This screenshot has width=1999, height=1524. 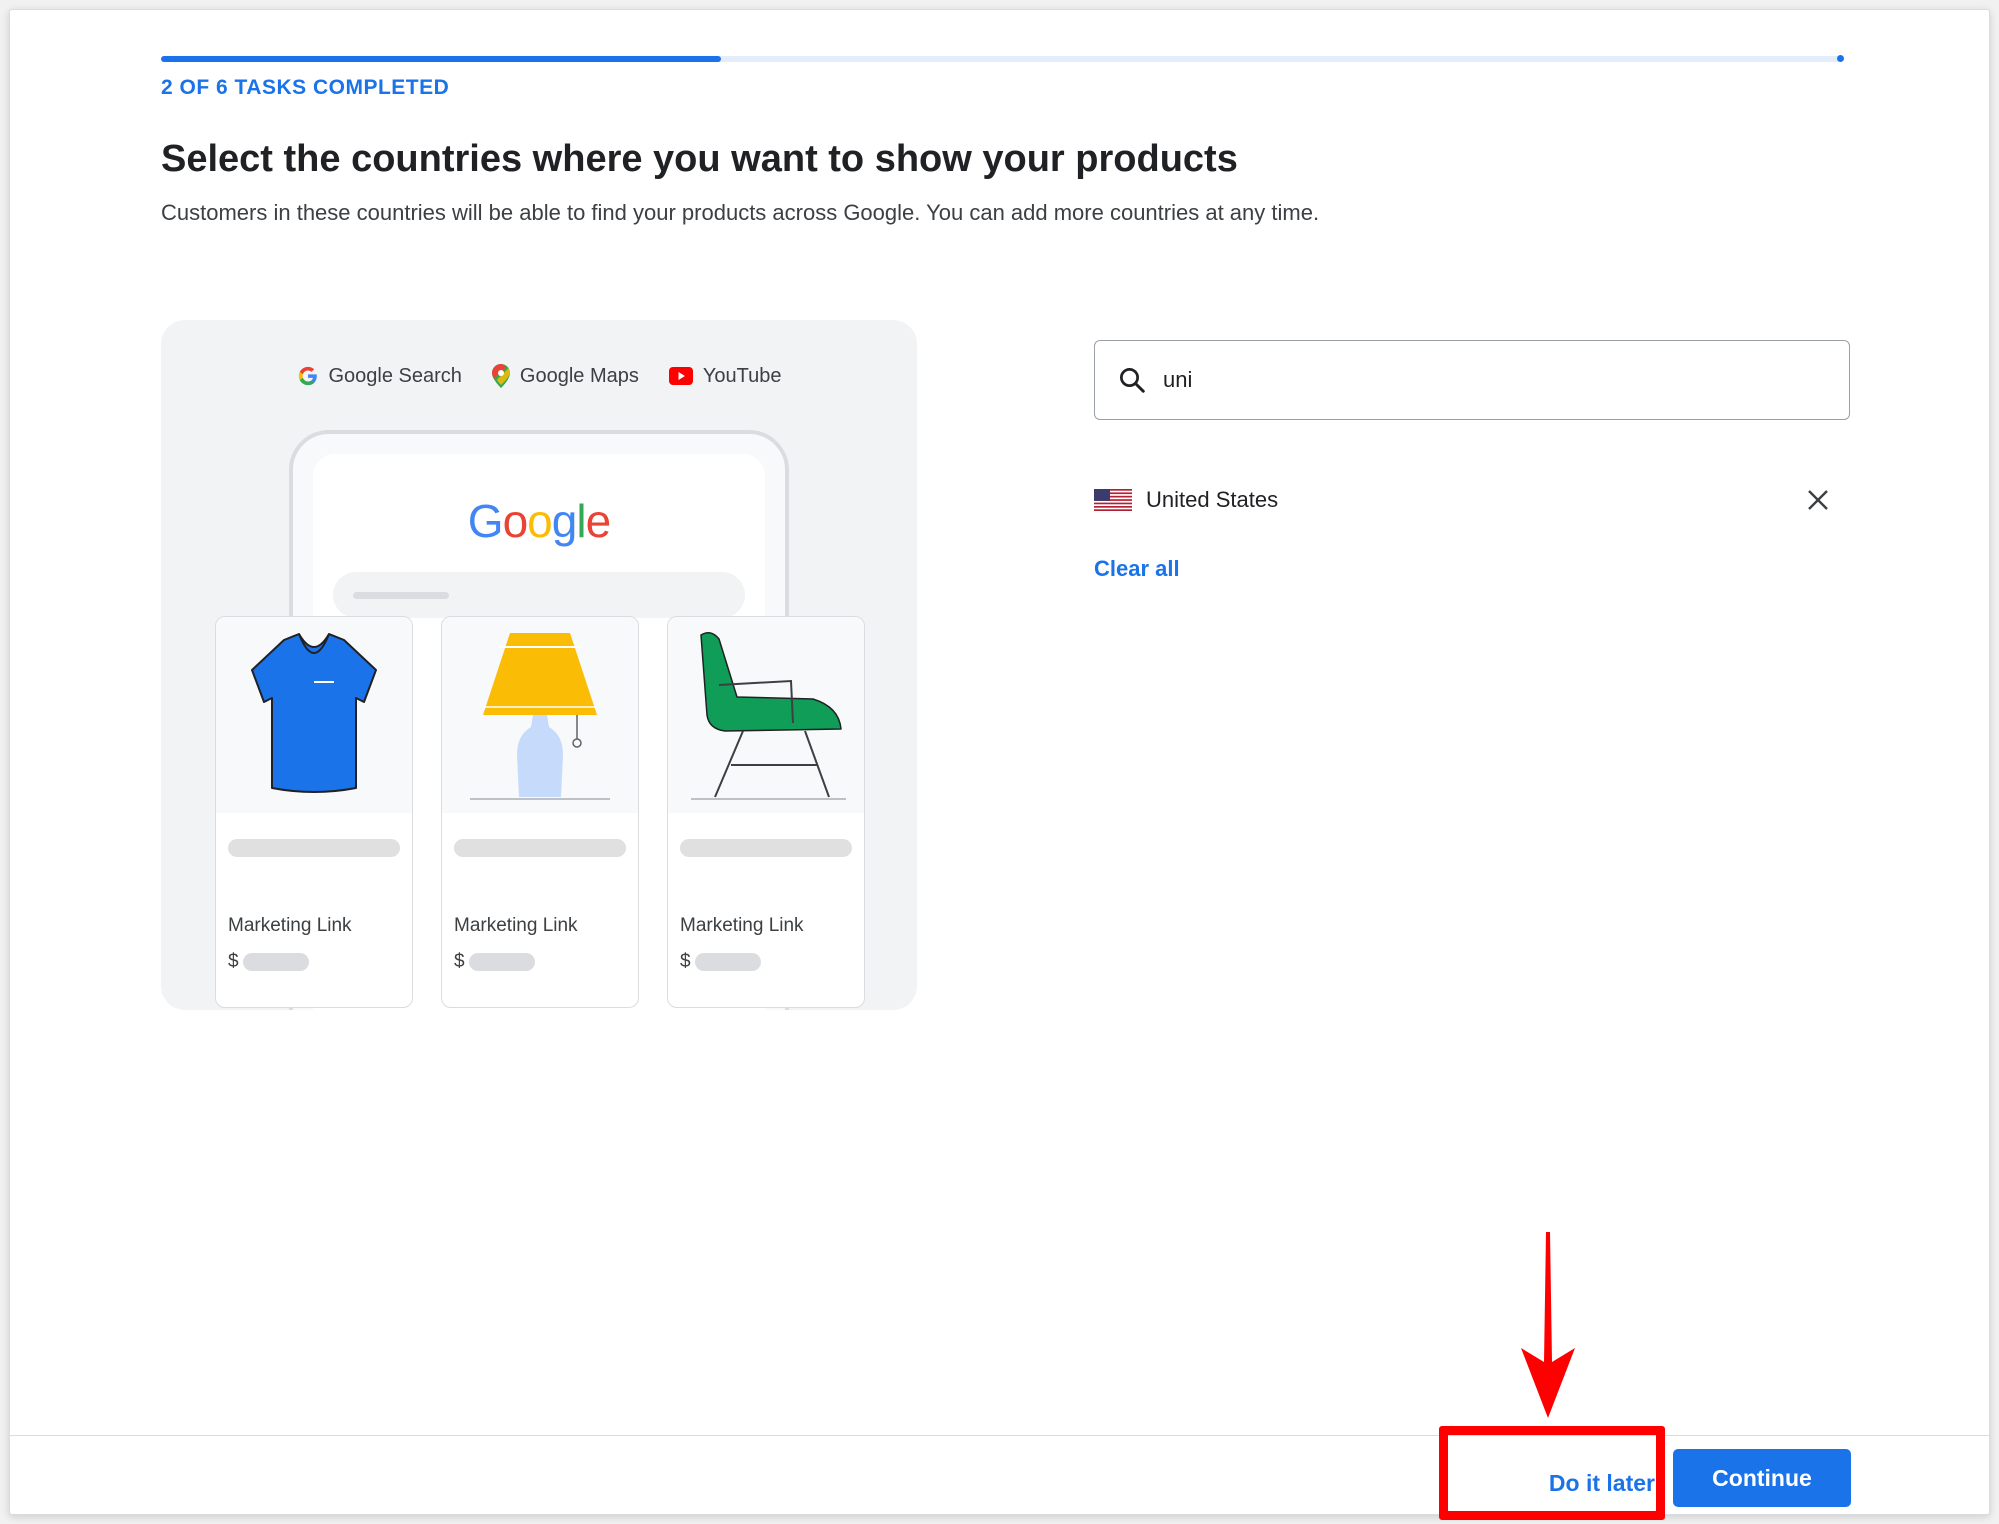 I want to click on progress-fill, so click(x=441, y=59).